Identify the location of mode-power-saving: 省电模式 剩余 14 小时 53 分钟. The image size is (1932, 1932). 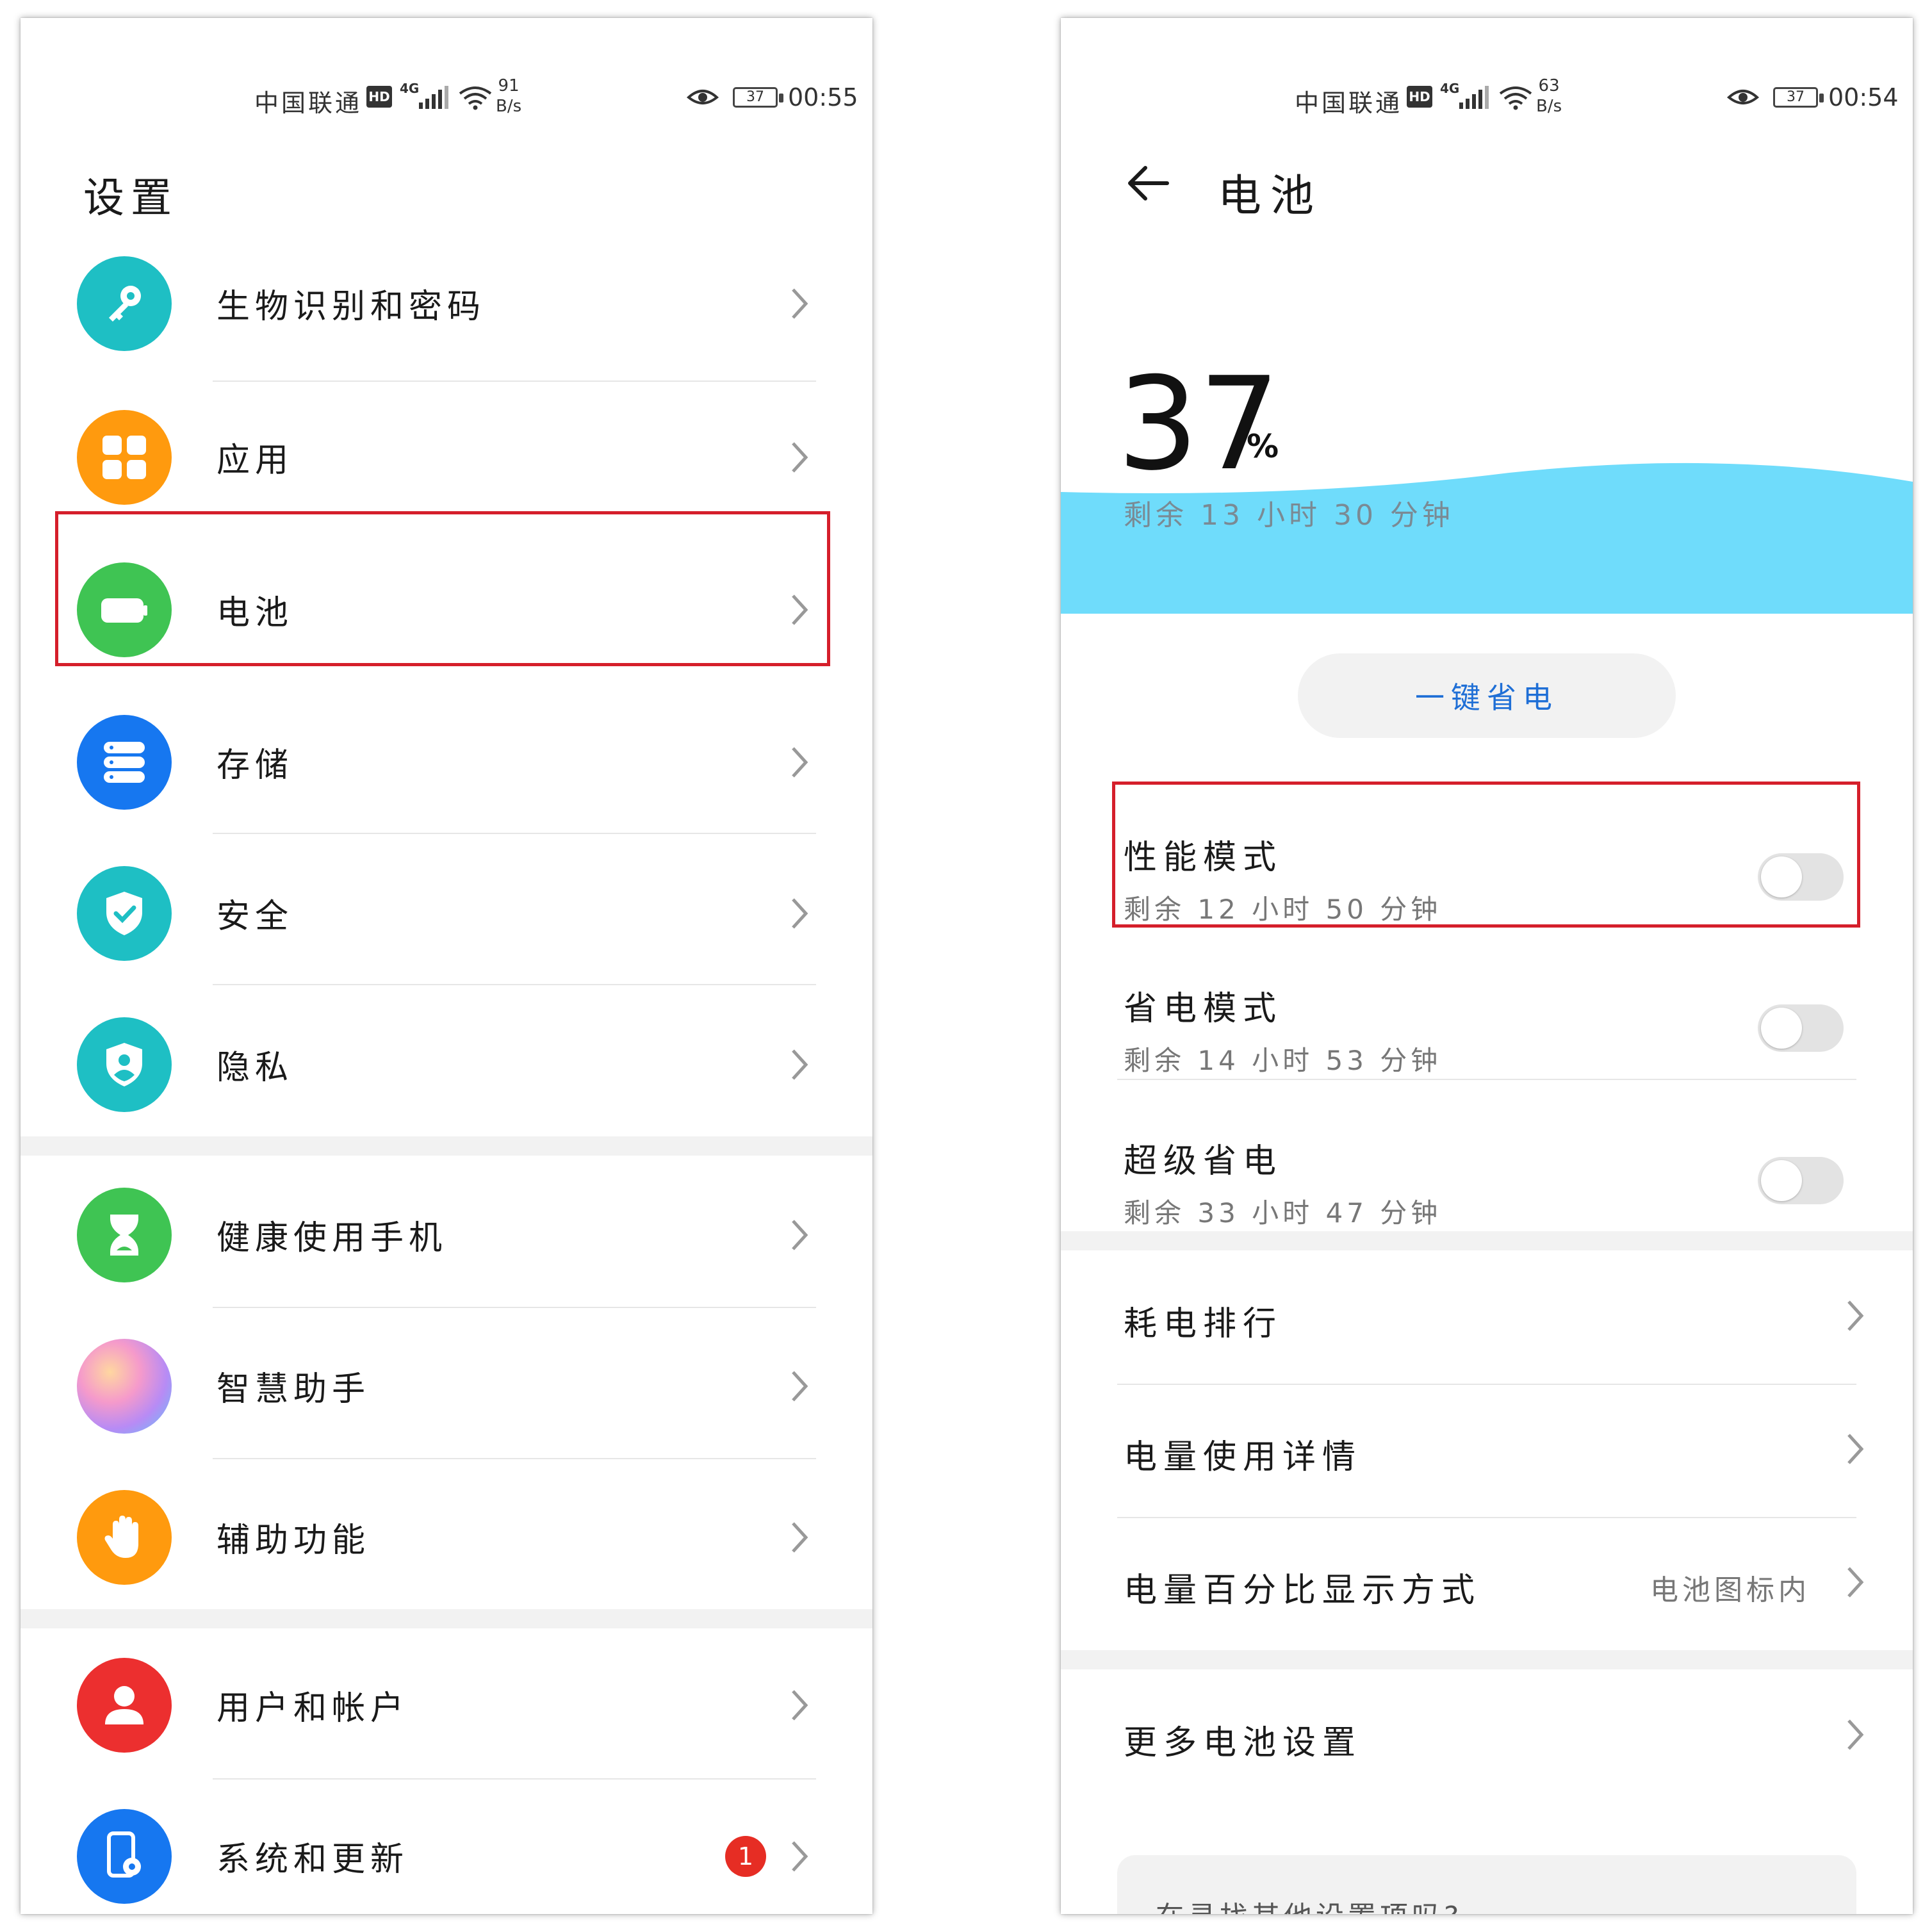
(1487, 1030).